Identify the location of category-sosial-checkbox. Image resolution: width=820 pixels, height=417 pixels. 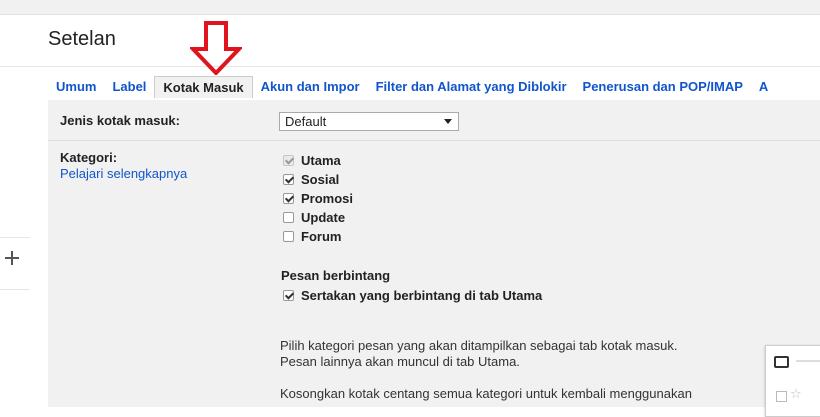
(288, 179).